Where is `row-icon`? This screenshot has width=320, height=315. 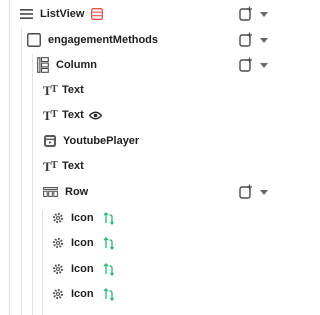 row-icon is located at coordinates (50, 192).